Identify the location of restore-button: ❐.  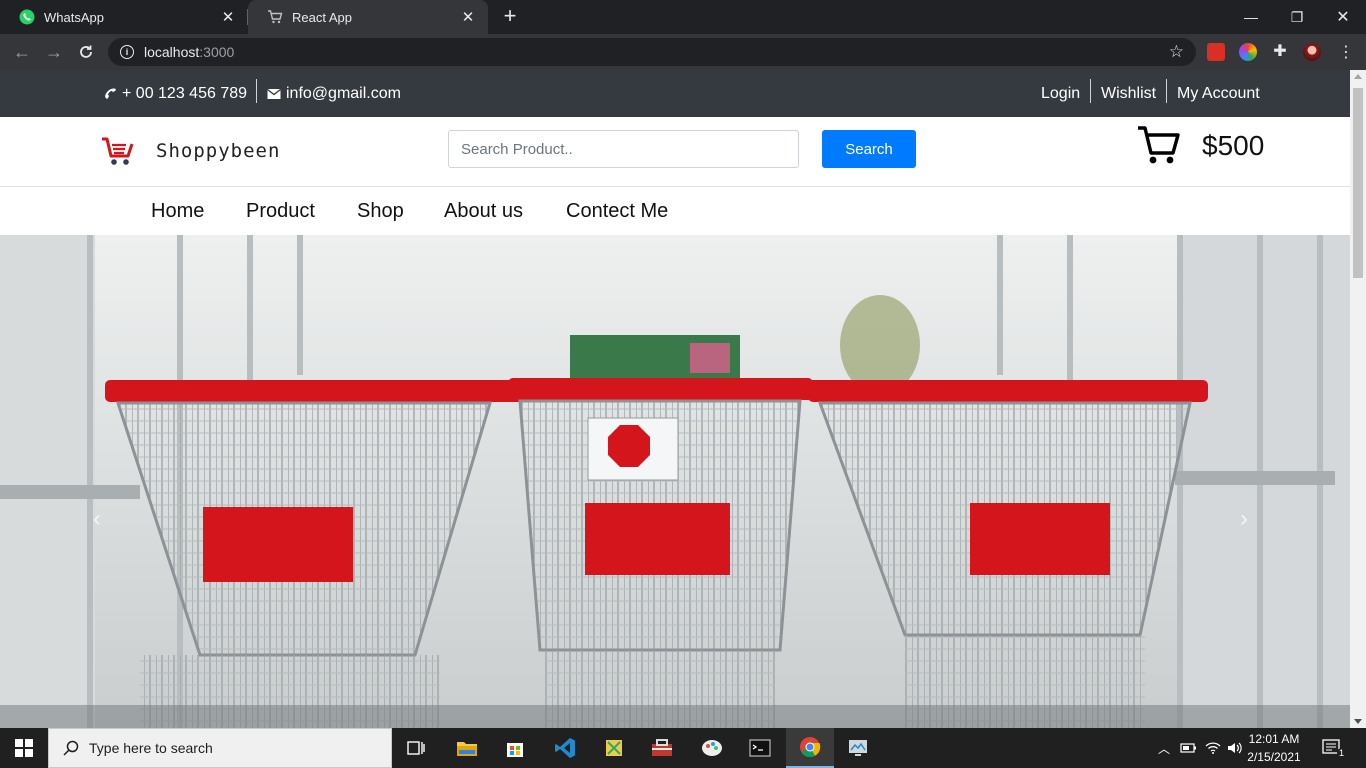
(1297, 17).